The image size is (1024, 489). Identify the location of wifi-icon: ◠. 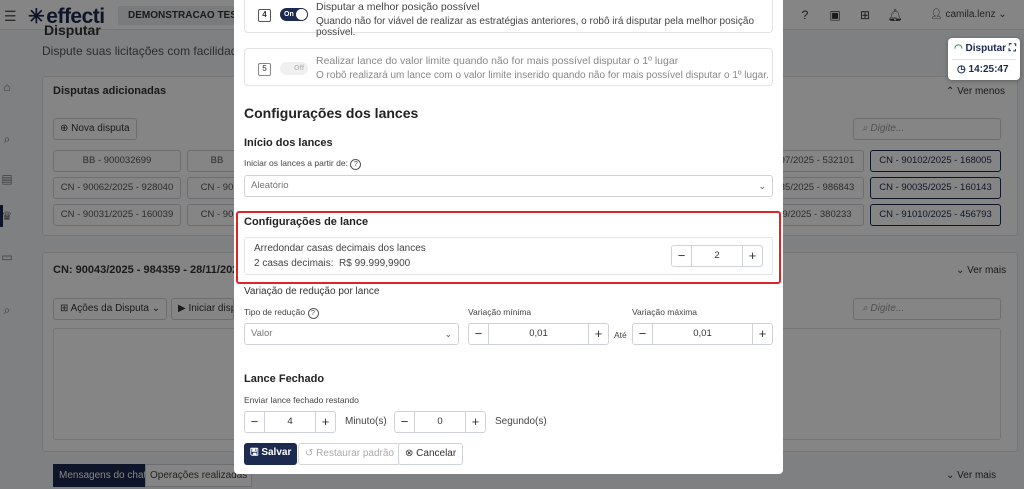
(960, 48).